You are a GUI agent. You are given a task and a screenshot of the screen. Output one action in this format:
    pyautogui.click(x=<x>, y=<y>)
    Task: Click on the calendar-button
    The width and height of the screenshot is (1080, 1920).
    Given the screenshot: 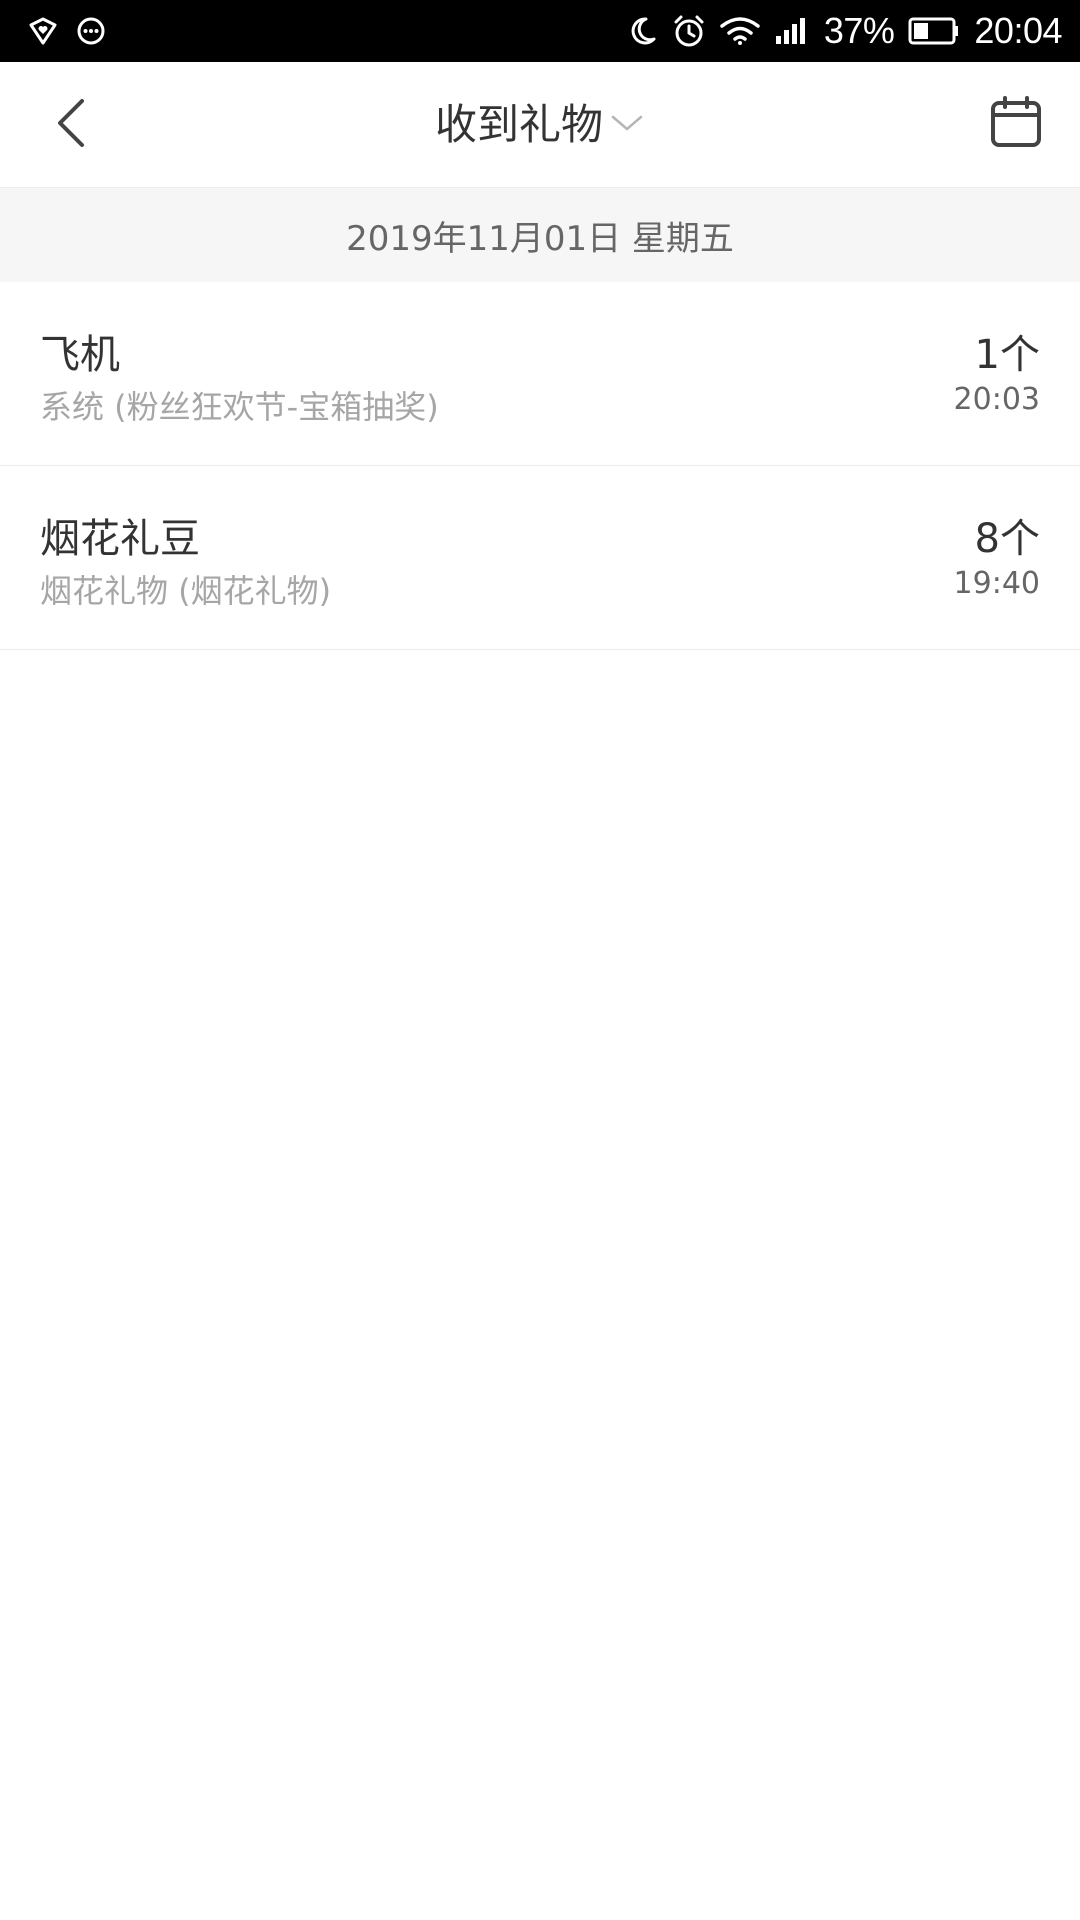 What is the action you would take?
    pyautogui.click(x=1016, y=124)
    